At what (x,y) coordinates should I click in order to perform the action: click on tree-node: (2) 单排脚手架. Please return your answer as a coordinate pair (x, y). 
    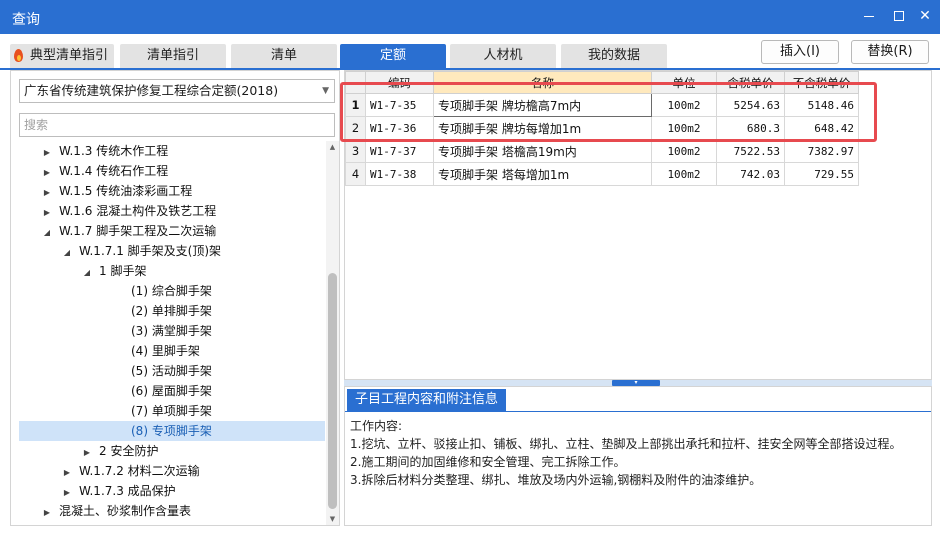
    Looking at the image, I should click on (111, 311).